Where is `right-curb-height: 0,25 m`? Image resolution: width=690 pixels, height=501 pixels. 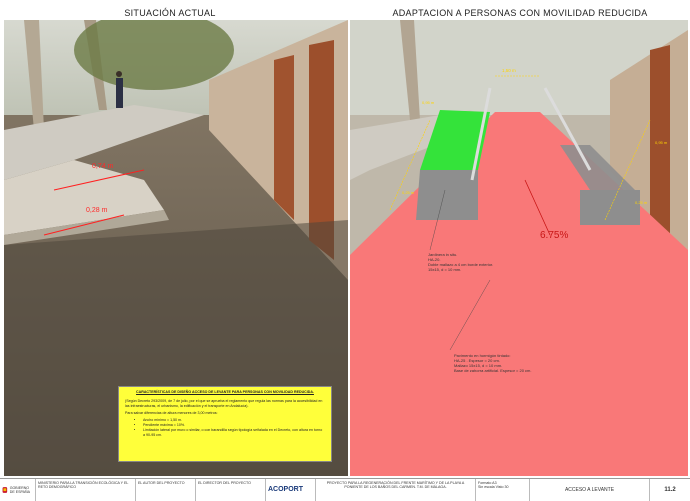
right-curb-height: 0,25 m is located at coordinates (641, 202).